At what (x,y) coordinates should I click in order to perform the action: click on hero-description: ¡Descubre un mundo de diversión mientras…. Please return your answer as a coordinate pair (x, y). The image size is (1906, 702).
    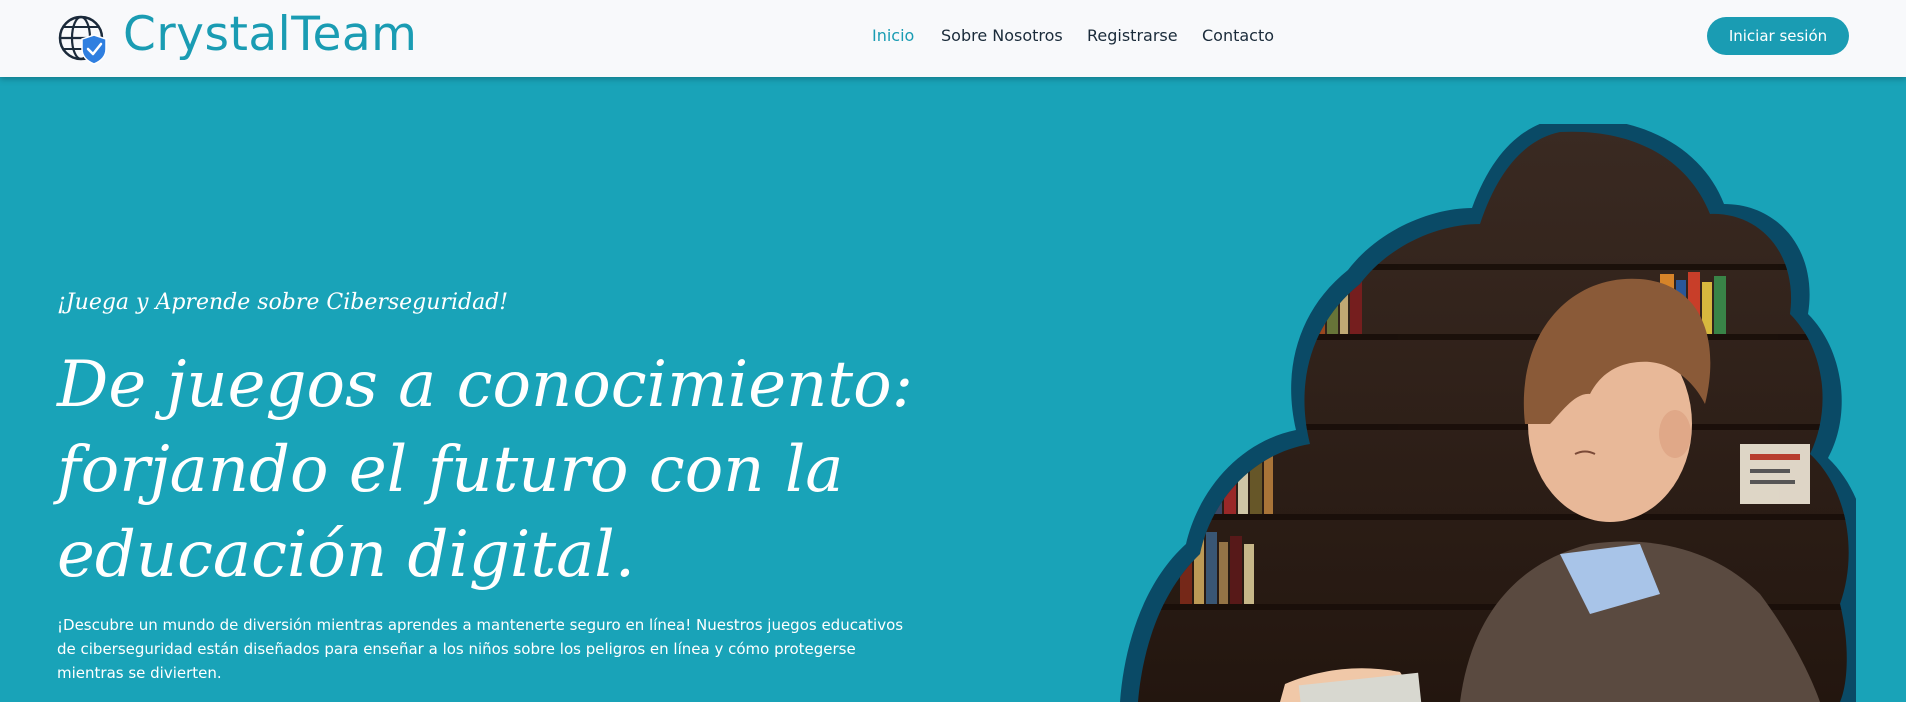
    Looking at the image, I should click on (480, 649).